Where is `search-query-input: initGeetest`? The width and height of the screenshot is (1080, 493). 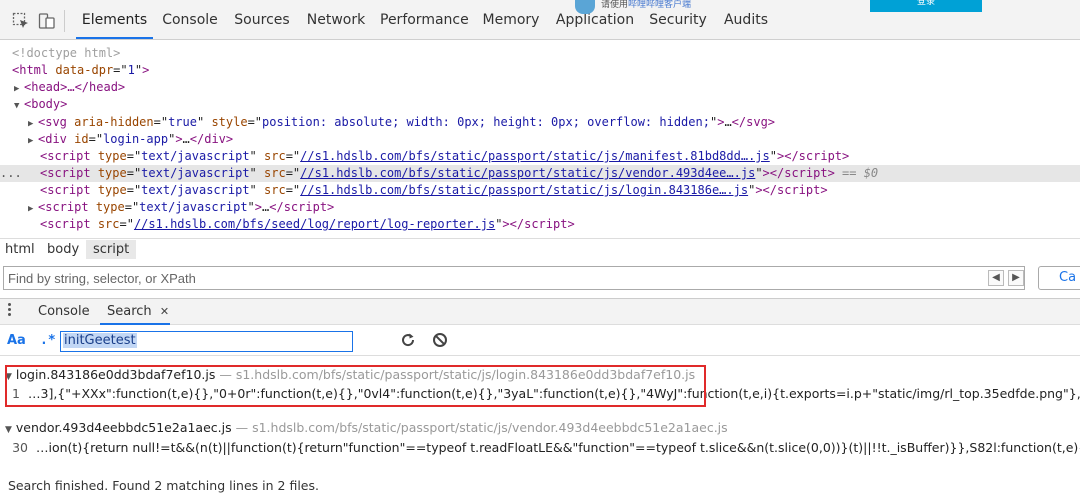
search-query-input: initGeetest is located at coordinates (206, 341).